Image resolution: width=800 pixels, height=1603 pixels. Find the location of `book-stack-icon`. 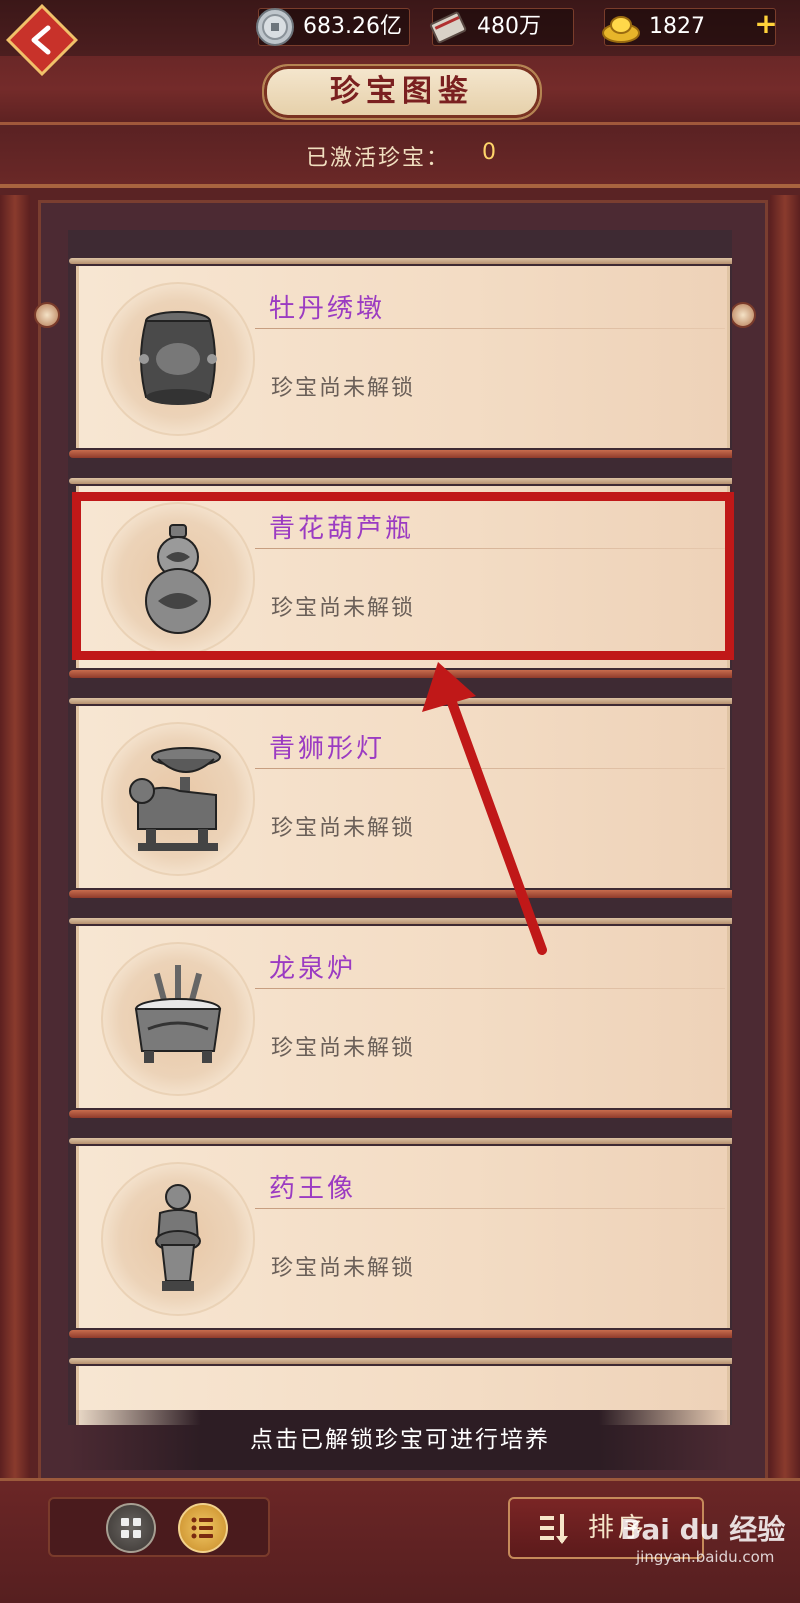

book-stack-icon is located at coordinates (448, 27).